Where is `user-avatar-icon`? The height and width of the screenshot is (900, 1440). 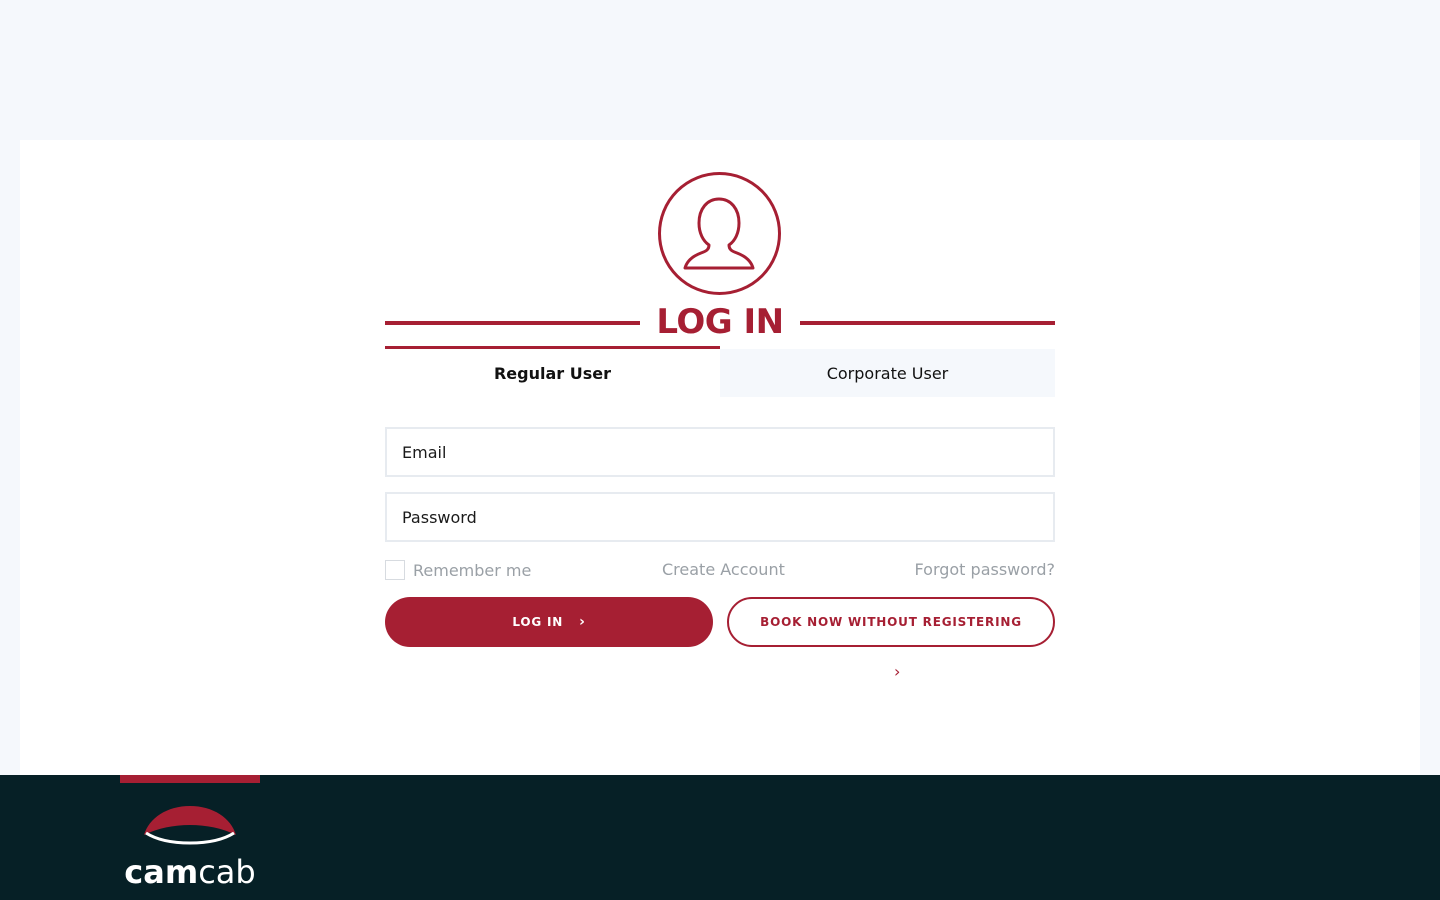
user-avatar-icon is located at coordinates (719, 233).